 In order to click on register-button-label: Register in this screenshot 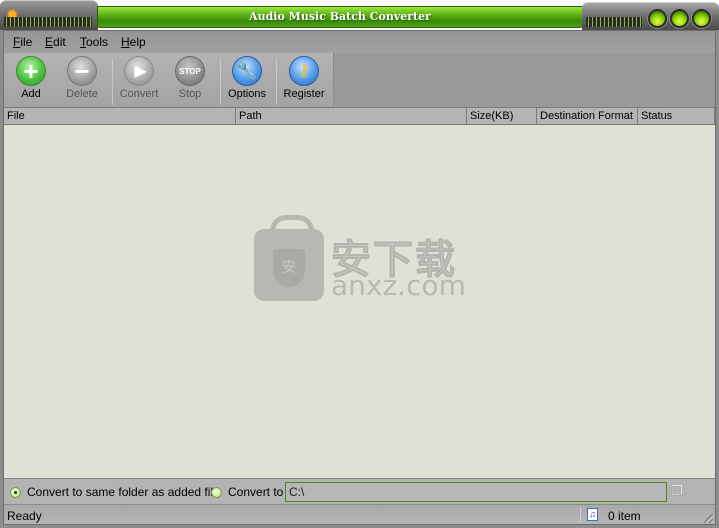, I will do `click(304, 94)`.